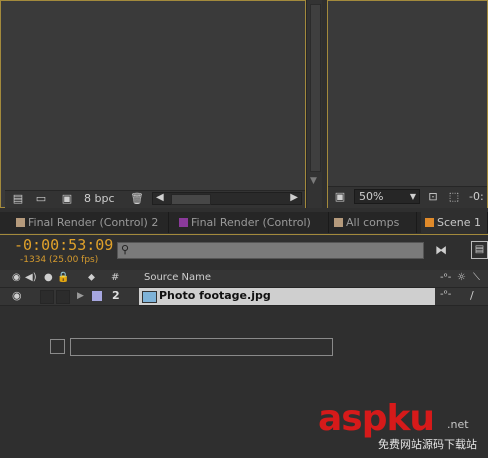 The width and height of the screenshot is (488, 458). What do you see at coordinates (63, 277) in the screenshot?
I see `lock-icon: 🔒` at bounding box center [63, 277].